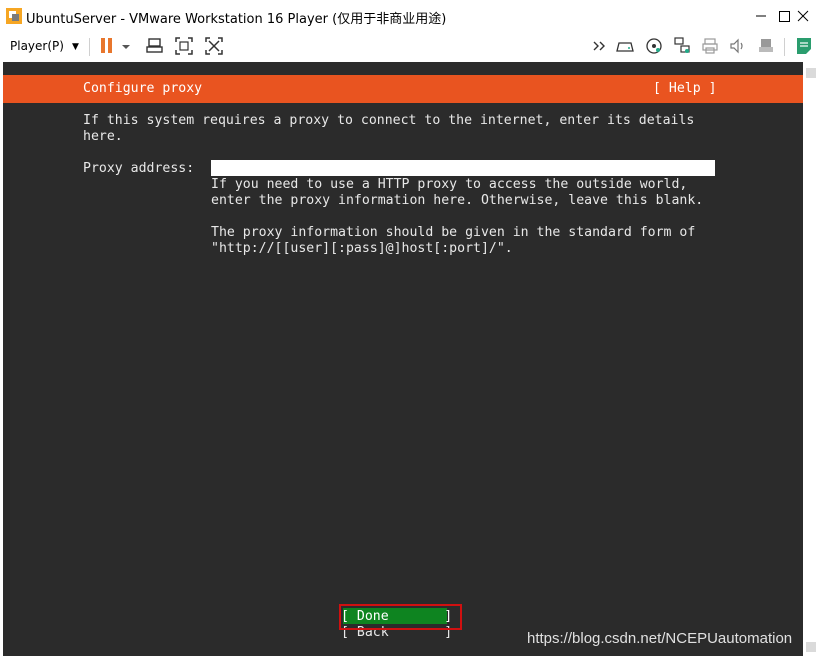 The height and width of the screenshot is (659, 818). What do you see at coordinates (14, 16) in the screenshot?
I see `vmware-player-icon` at bounding box center [14, 16].